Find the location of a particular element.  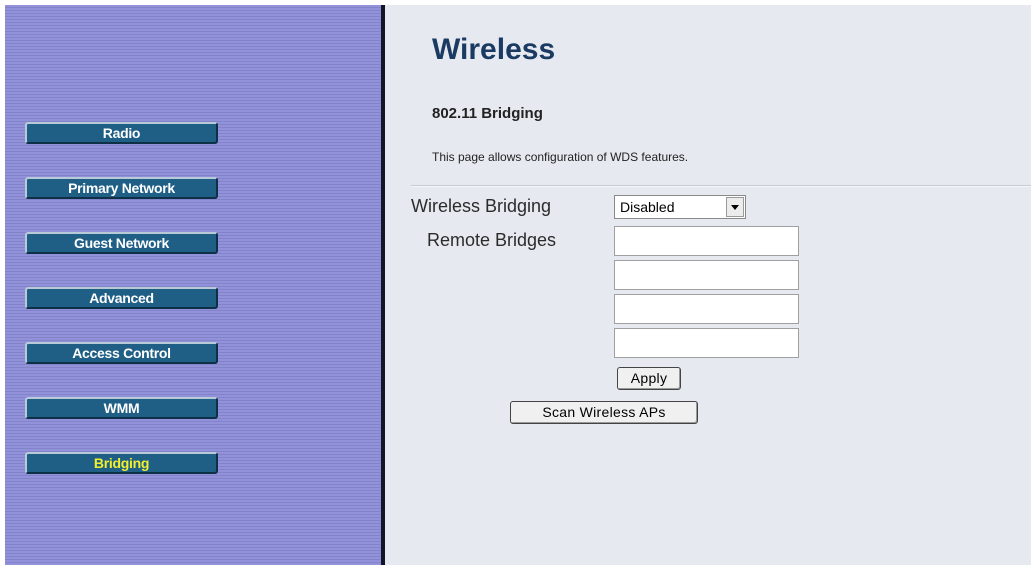

remote-bridges-label: Remote Bridges is located at coordinates (492, 240).